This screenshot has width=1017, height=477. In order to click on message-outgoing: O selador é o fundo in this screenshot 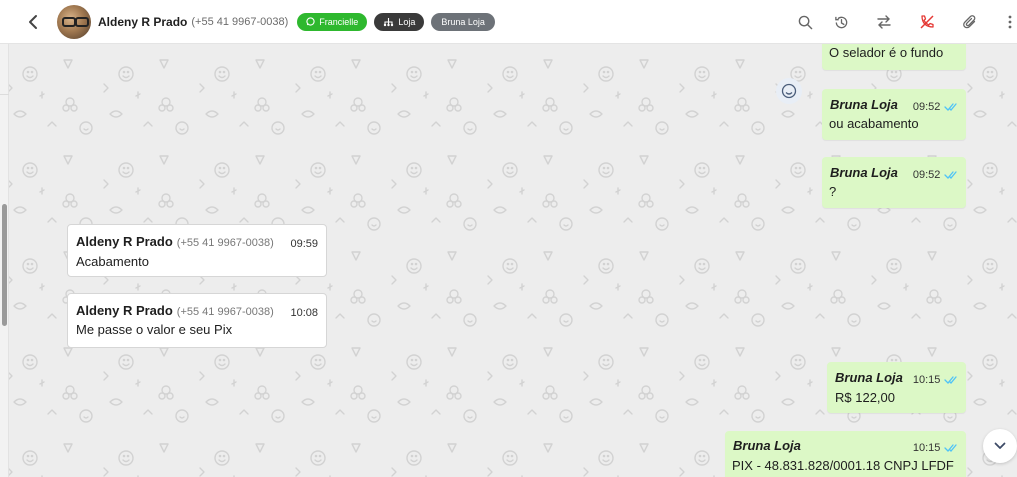, I will do `click(894, 57)`.